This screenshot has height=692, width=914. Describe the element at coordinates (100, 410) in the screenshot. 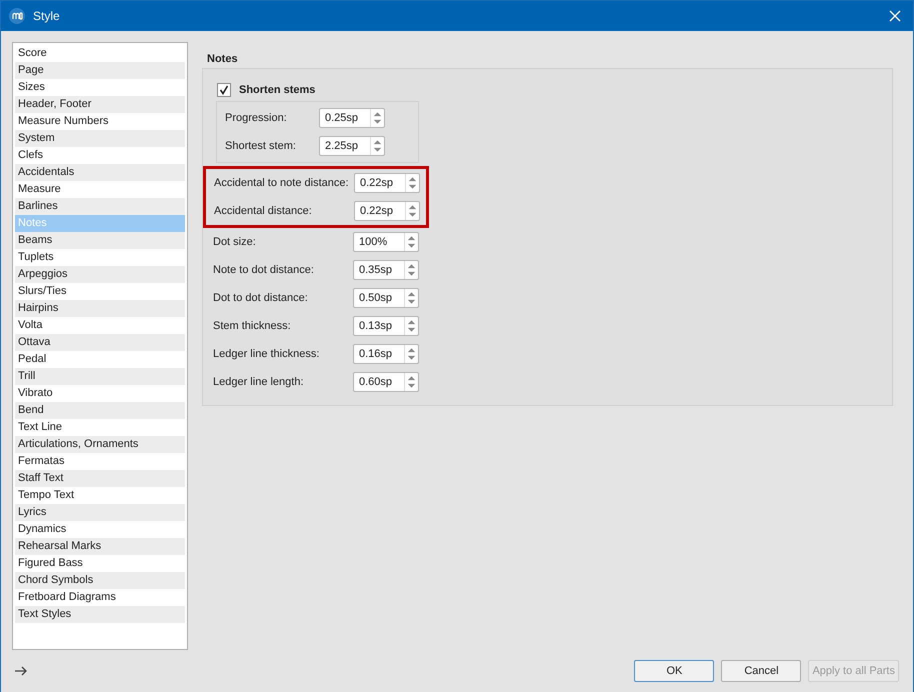

I see `list-item: Bend` at that location.